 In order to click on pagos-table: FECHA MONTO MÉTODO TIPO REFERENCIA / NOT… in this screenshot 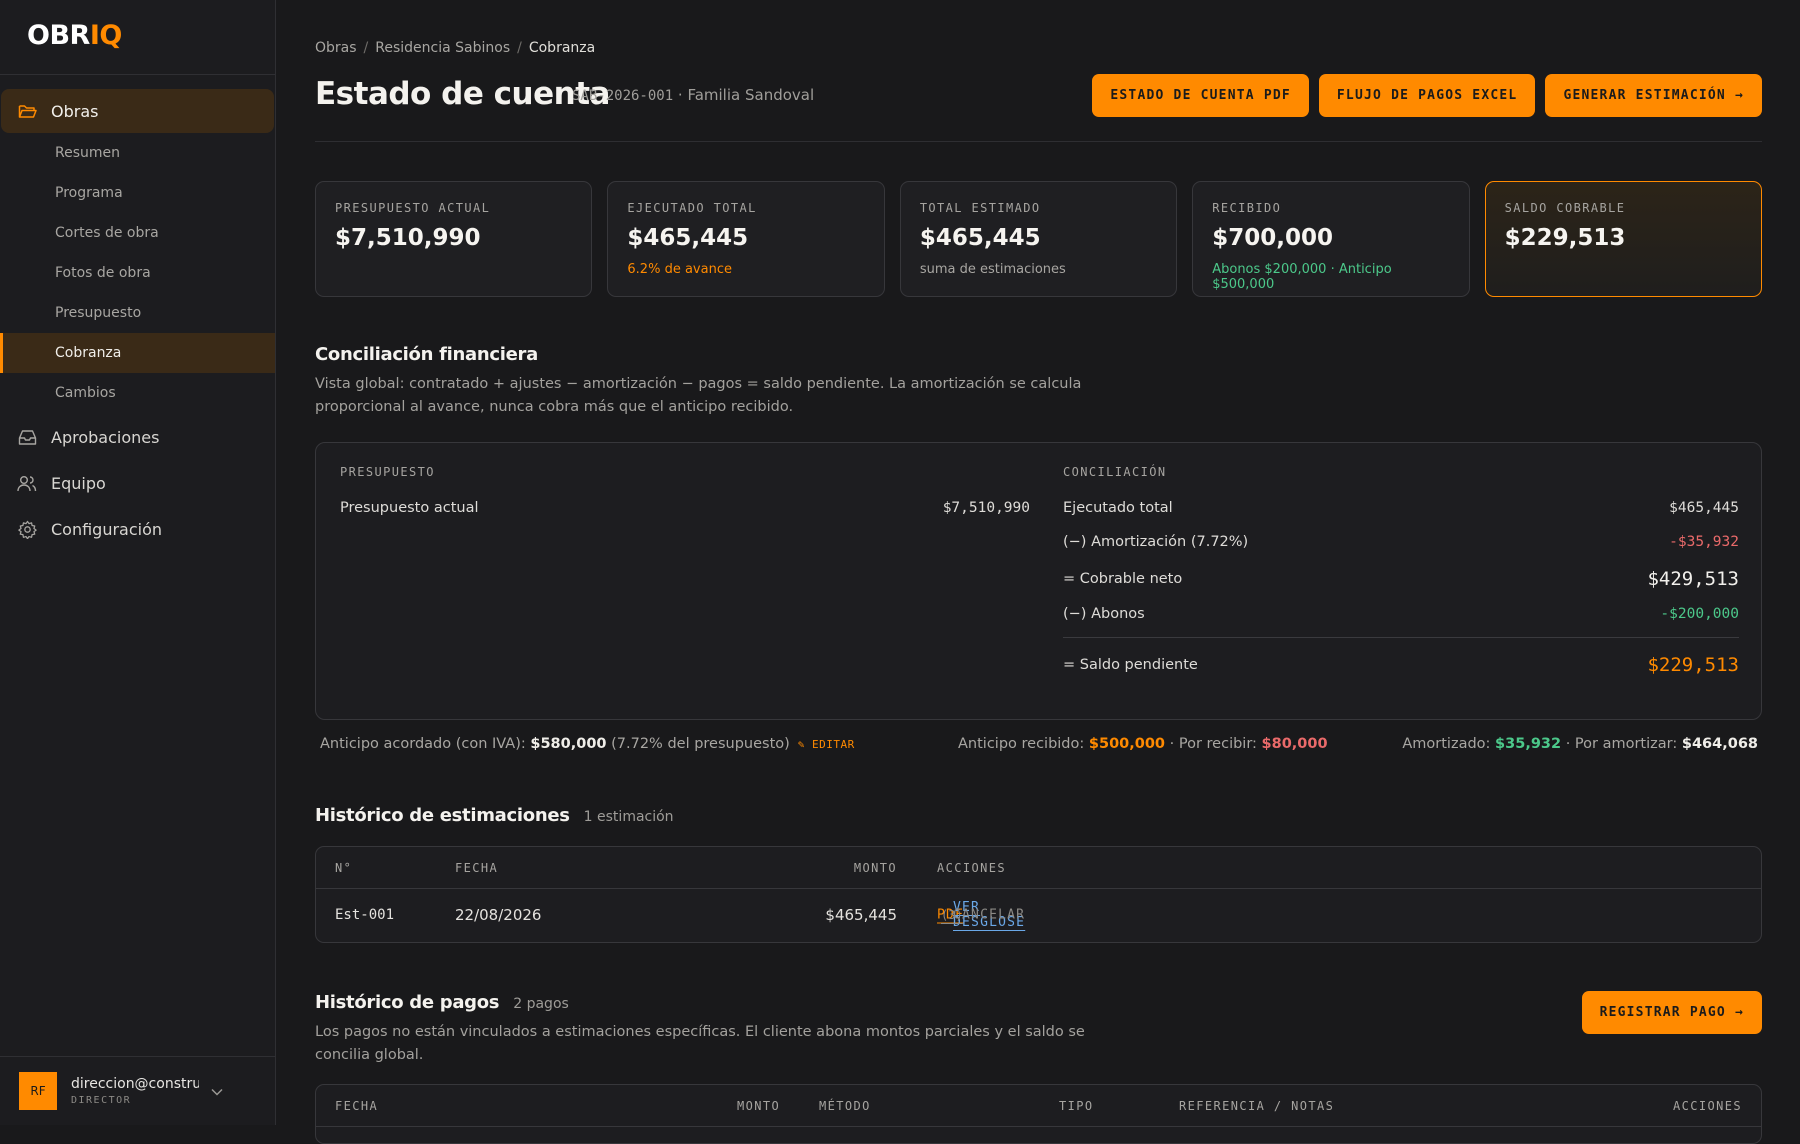, I will do `click(1038, 1114)`.